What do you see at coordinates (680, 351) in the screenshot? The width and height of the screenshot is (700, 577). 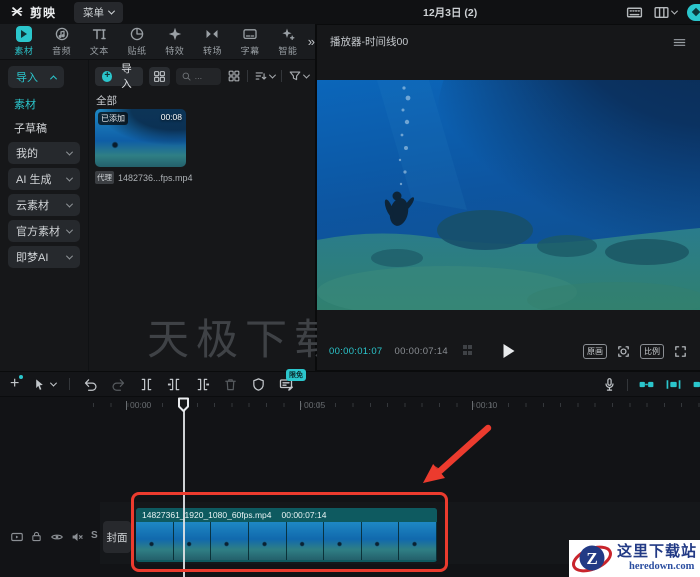 I see `fullscreen-icon` at bounding box center [680, 351].